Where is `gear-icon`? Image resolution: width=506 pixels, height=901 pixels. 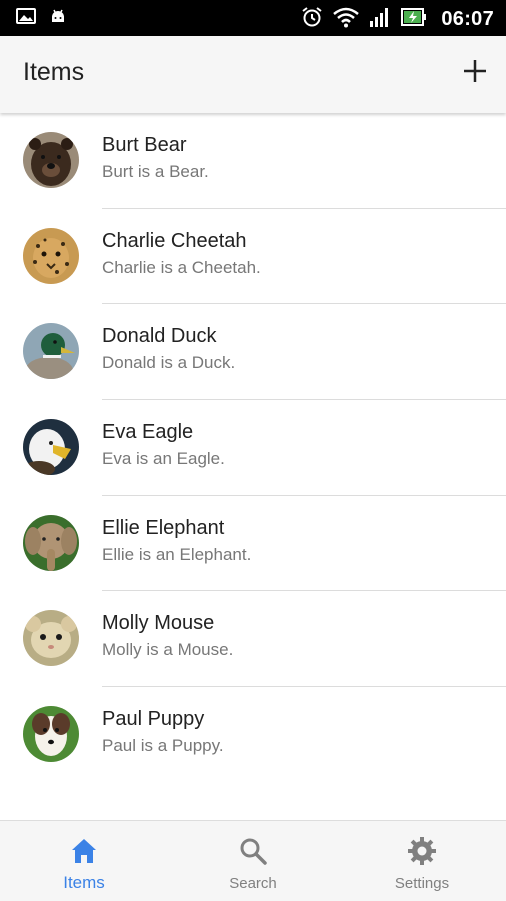
gear-icon is located at coordinates (422, 851).